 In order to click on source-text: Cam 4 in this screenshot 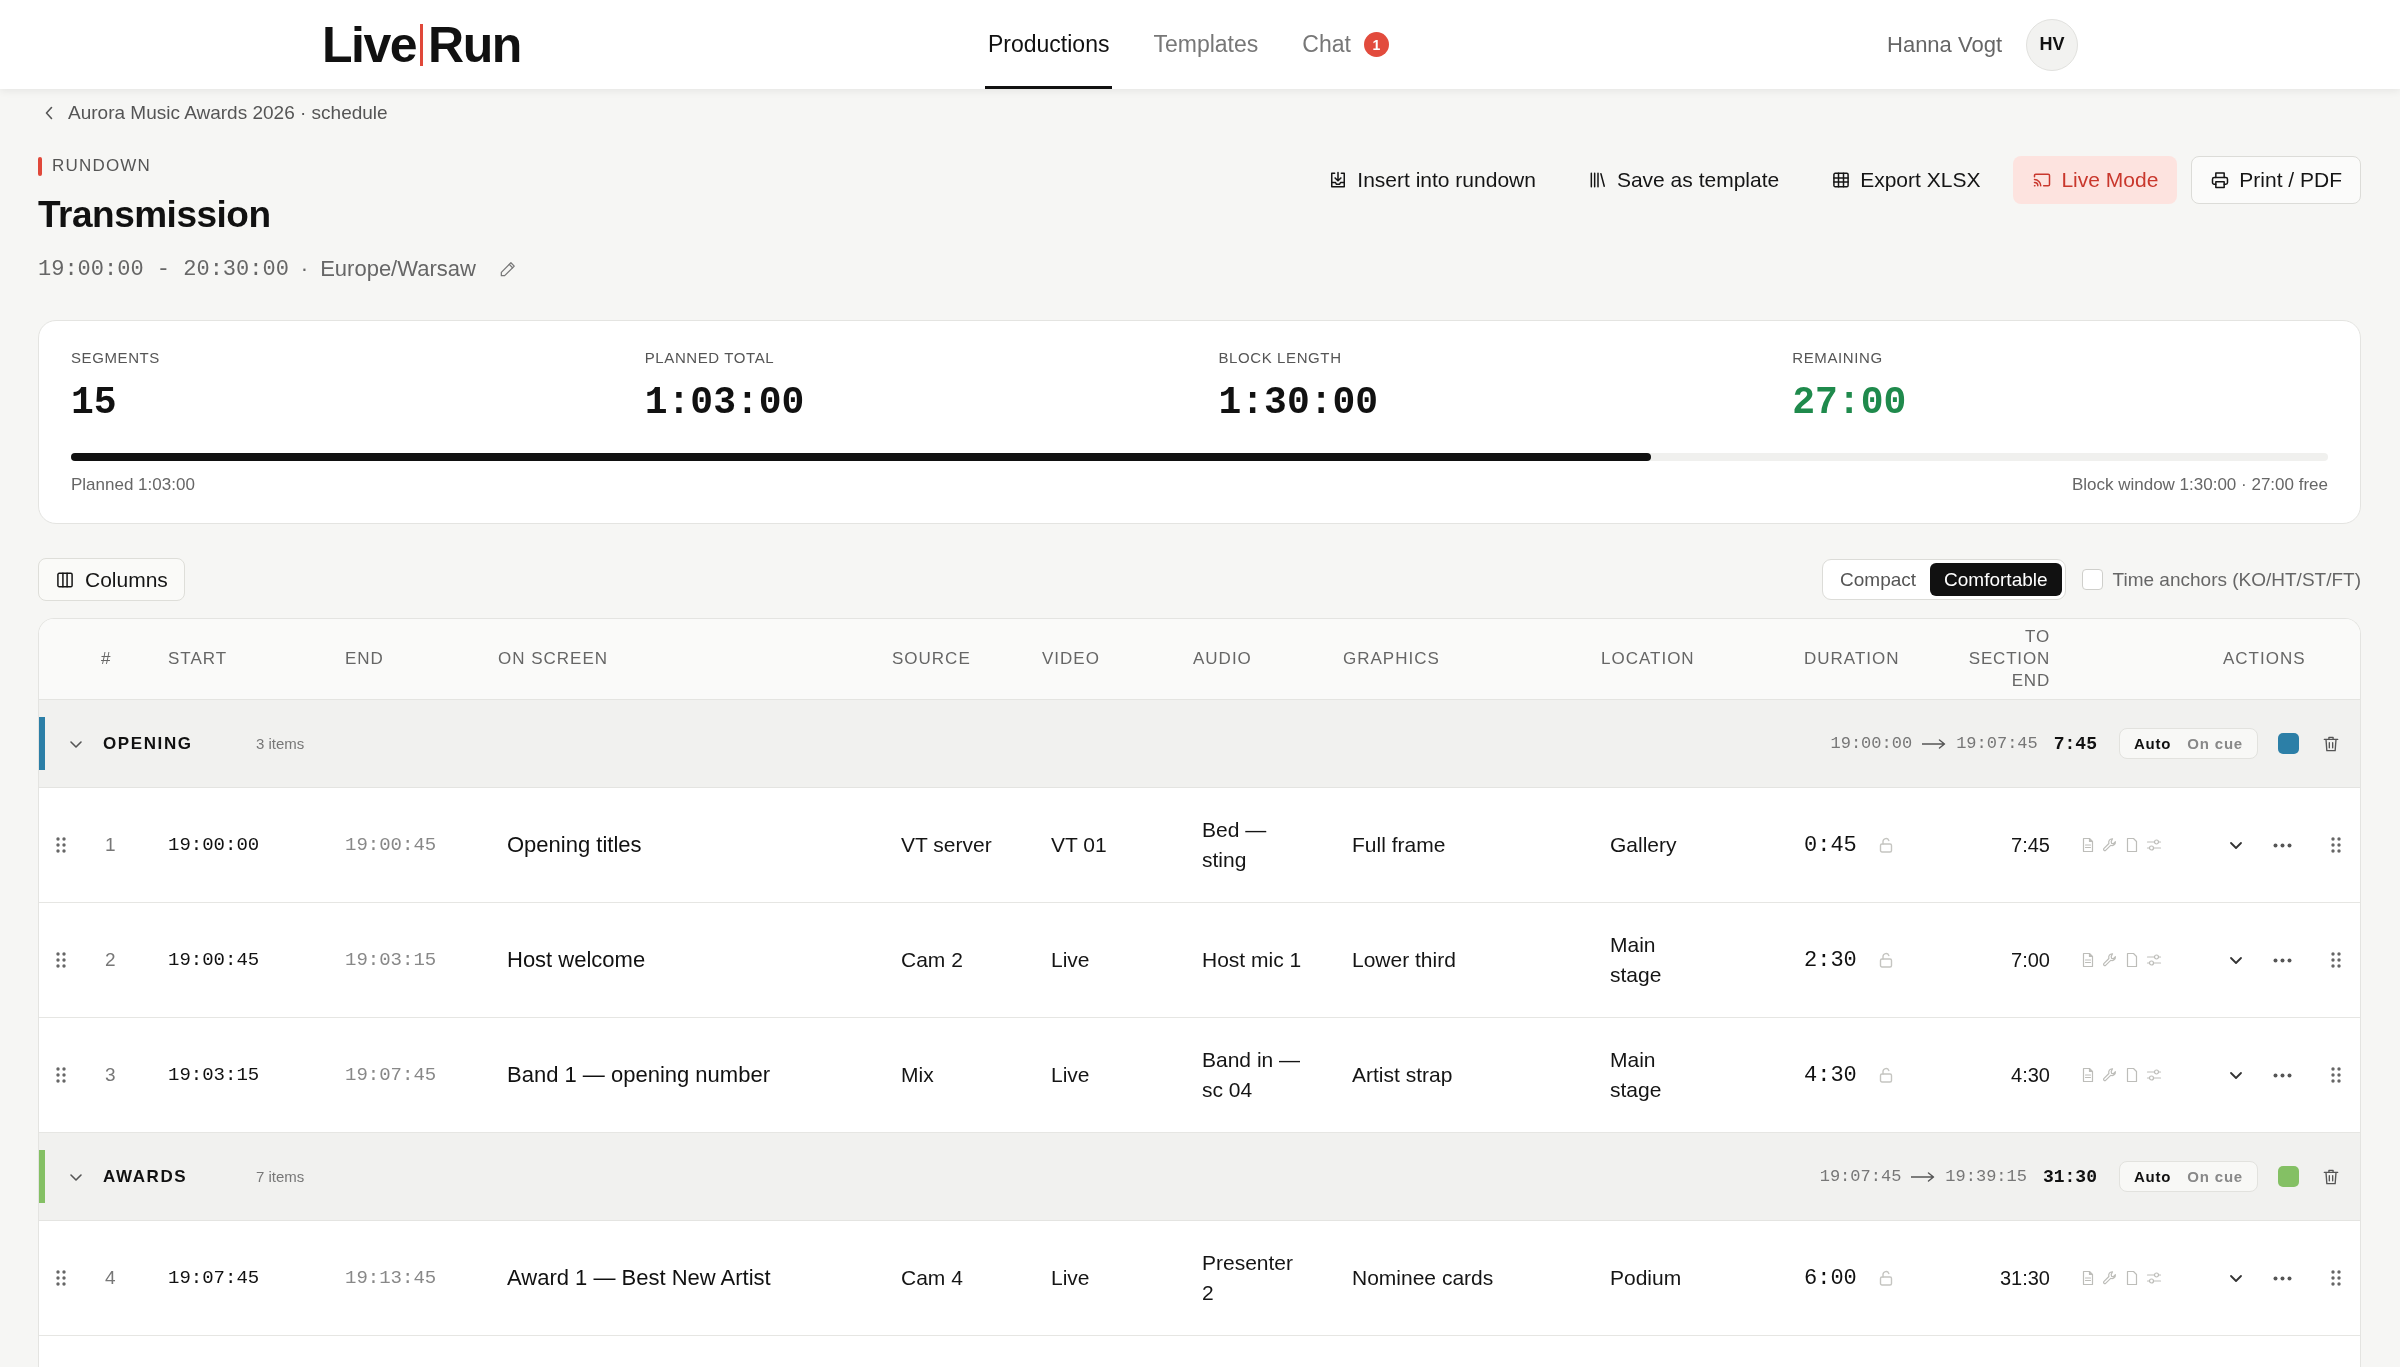, I will do `click(932, 1278)`.